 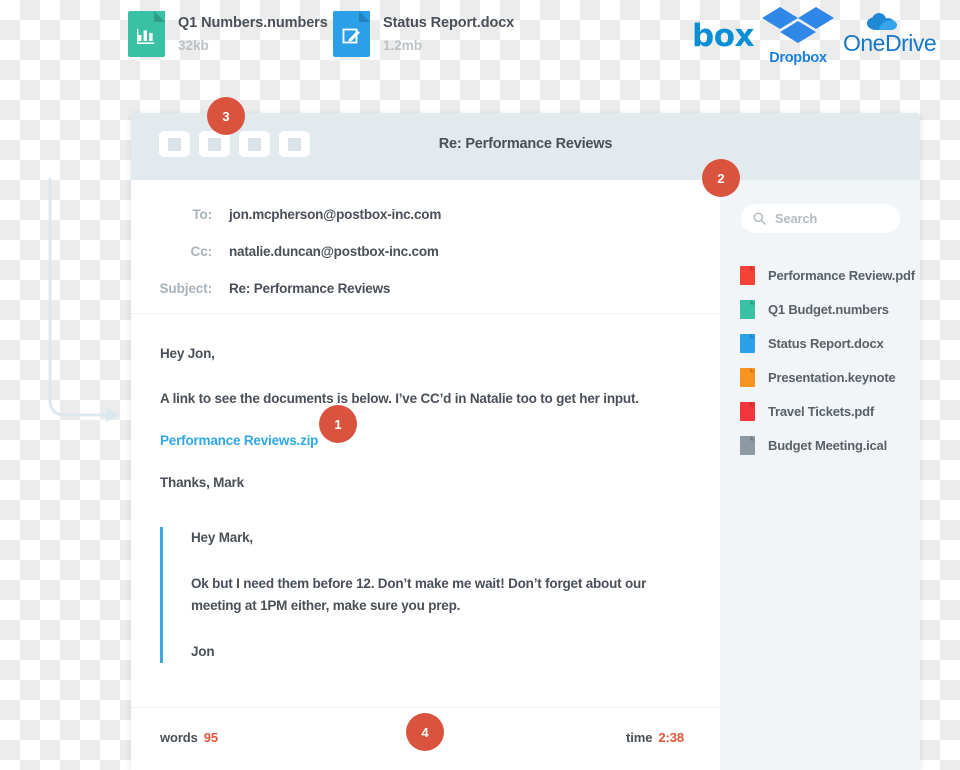 I want to click on list-item-label: Travel Tickets.pdf, so click(x=821, y=411).